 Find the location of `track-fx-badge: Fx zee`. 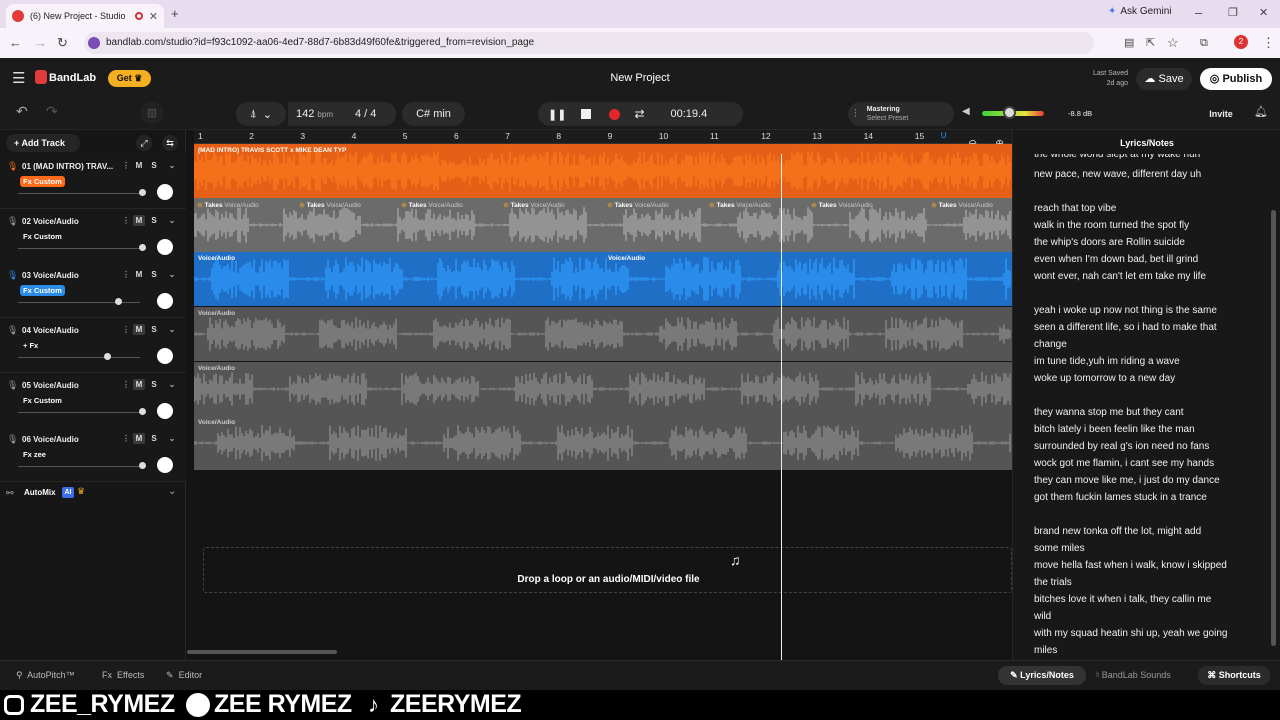

track-fx-badge: Fx zee is located at coordinates (34, 454).